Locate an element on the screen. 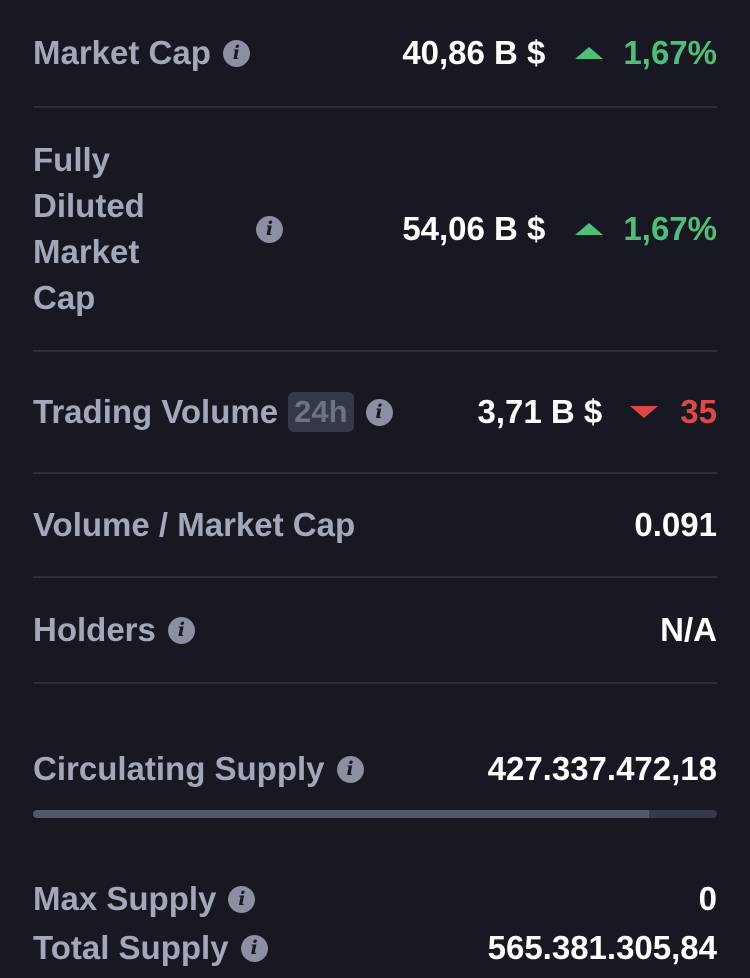 The width and height of the screenshot is (750, 978). circulating-progress-bar is located at coordinates (375, 814).